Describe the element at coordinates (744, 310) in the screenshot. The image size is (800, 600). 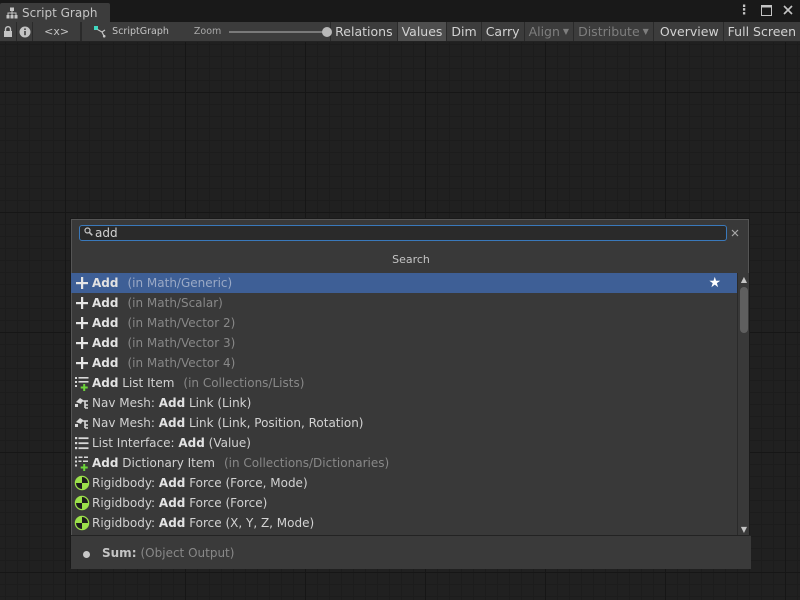
I see `scrollbar-thumb` at that location.